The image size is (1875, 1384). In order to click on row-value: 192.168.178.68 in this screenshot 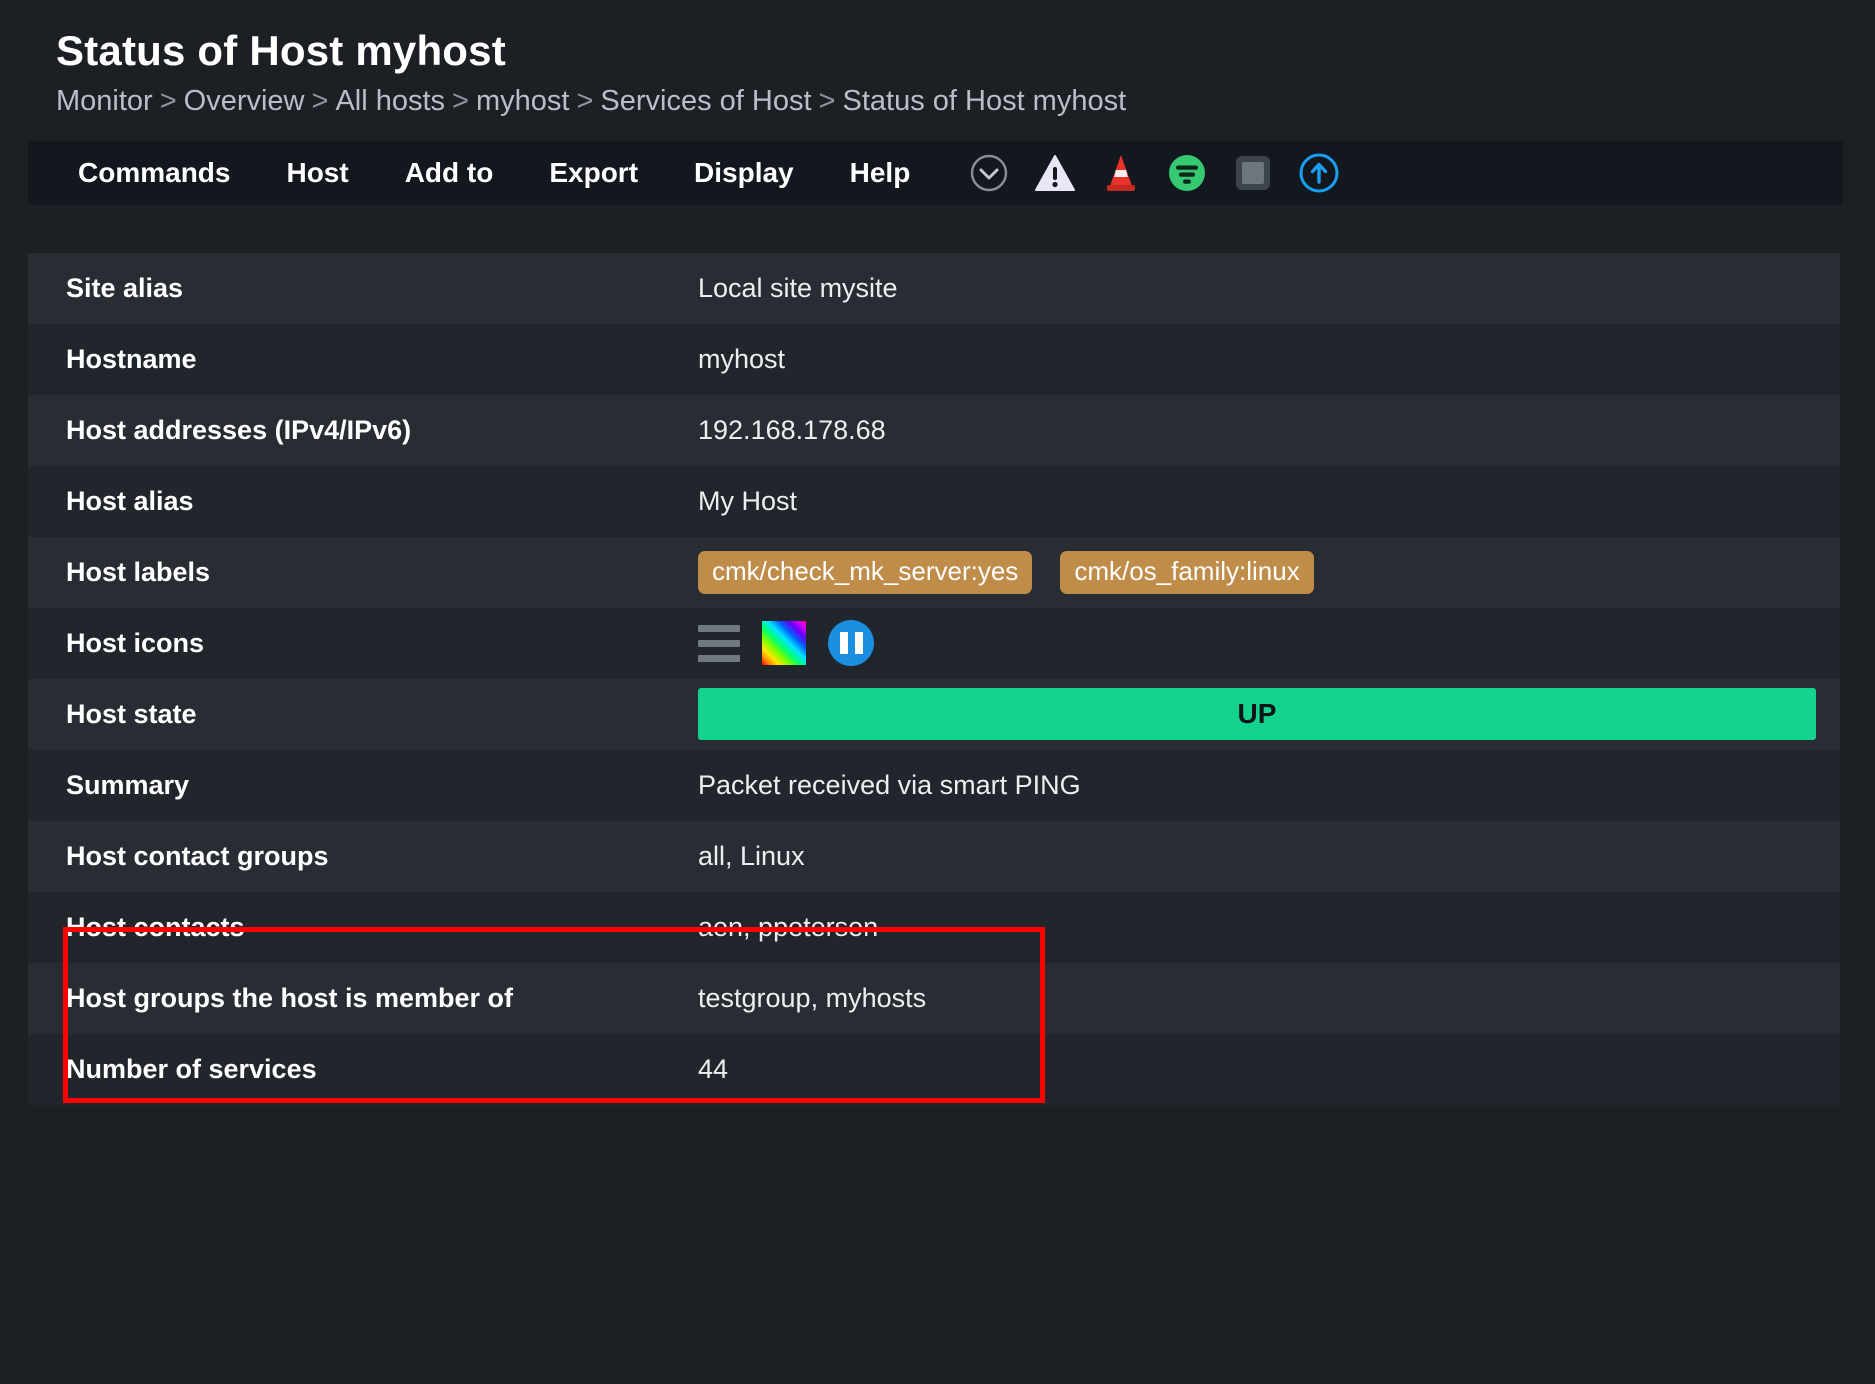, I will do `click(1269, 430)`.